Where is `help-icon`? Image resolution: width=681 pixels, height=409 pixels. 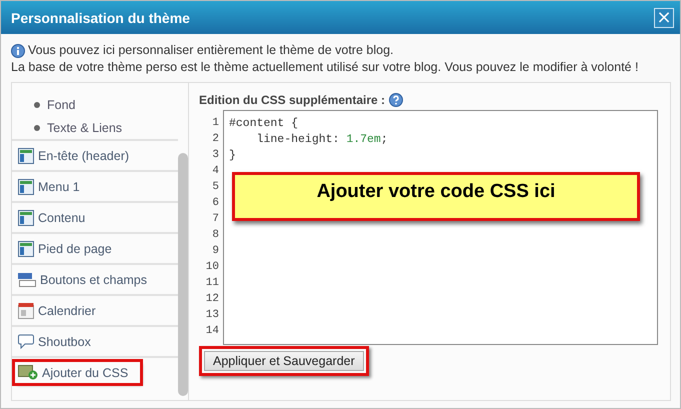 help-icon is located at coordinates (396, 100).